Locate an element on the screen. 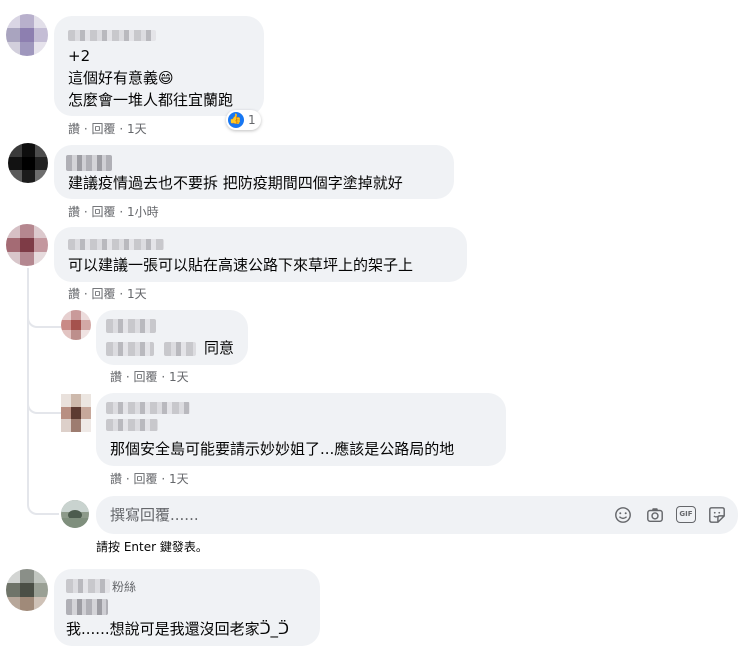 The image size is (750, 648). comment-bubble: 建議疫情過去也不要拆 把防疫期間四個字塗掉就好 is located at coordinates (254, 172).